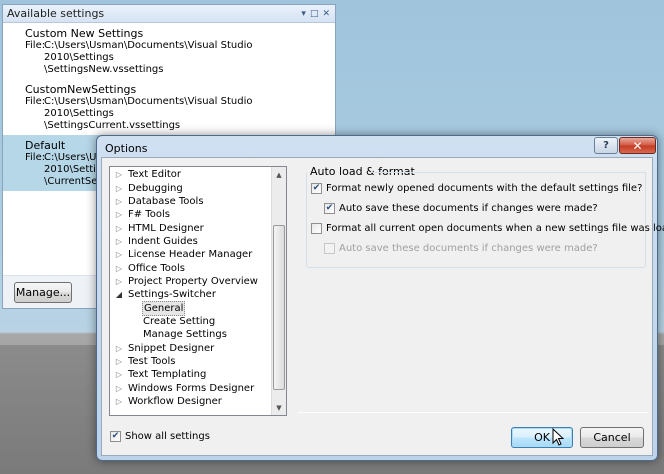  I want to click on file-path-continued: \SettingsNew.vssettings, so click(104, 69).